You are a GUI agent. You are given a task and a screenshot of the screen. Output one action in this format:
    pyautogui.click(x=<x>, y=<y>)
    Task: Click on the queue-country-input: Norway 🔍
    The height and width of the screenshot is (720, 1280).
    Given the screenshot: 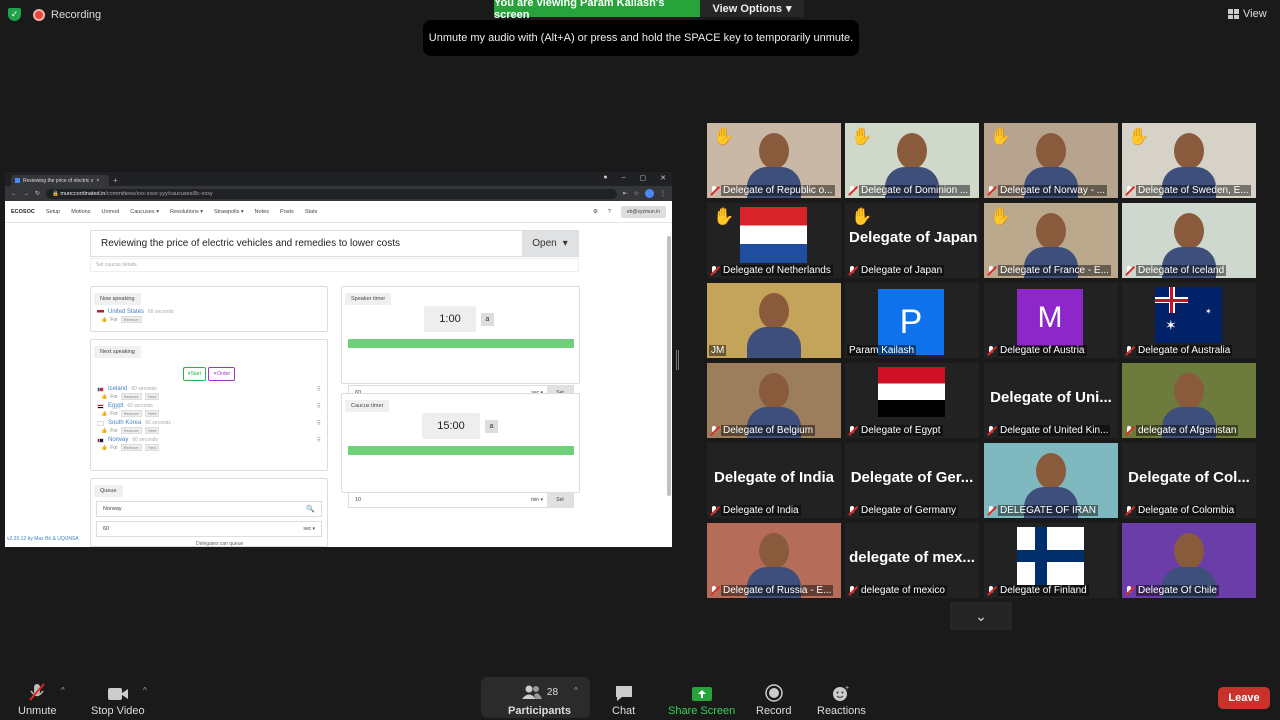 What is the action you would take?
    pyautogui.click(x=209, y=509)
    